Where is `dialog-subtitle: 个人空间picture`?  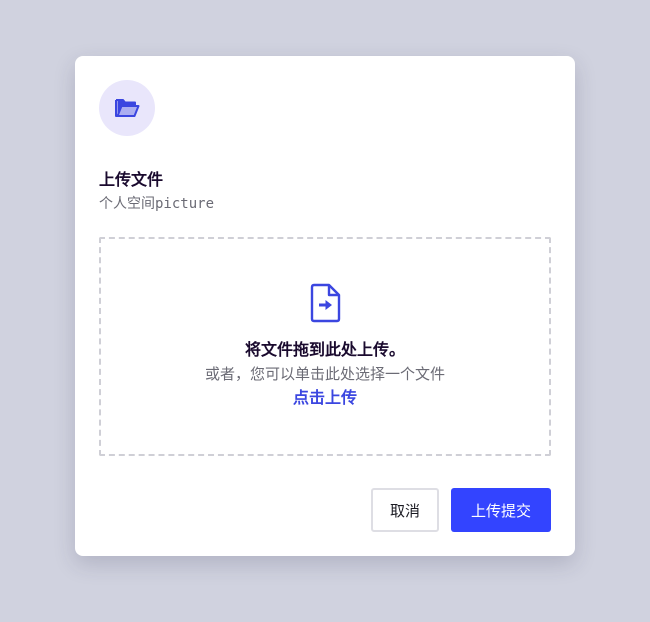 dialog-subtitle: 个人空间picture is located at coordinates (157, 204).